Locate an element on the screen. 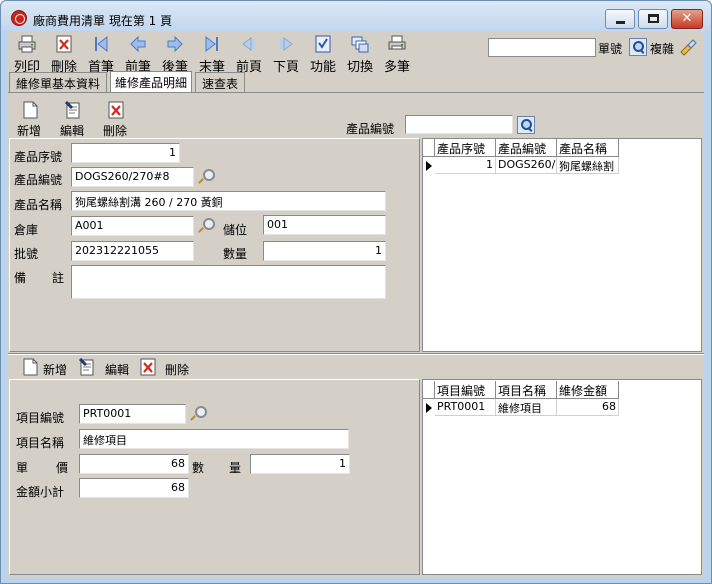 The image size is (712, 584). row-indicator-icon is located at coordinates (429, 408).